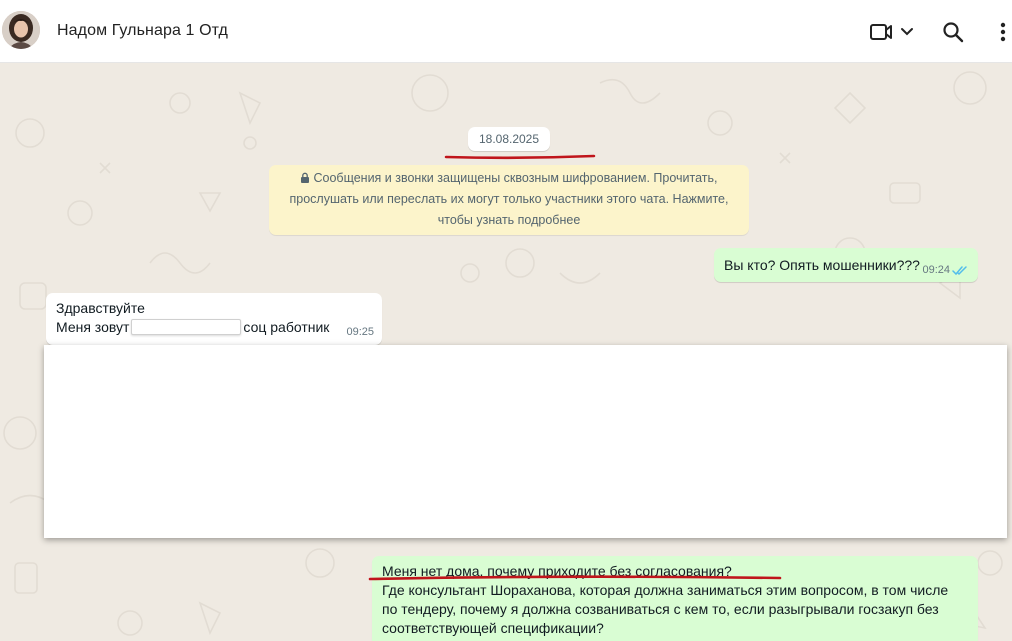 The image size is (1012, 641). I want to click on avatar-photo-icon, so click(21, 30).